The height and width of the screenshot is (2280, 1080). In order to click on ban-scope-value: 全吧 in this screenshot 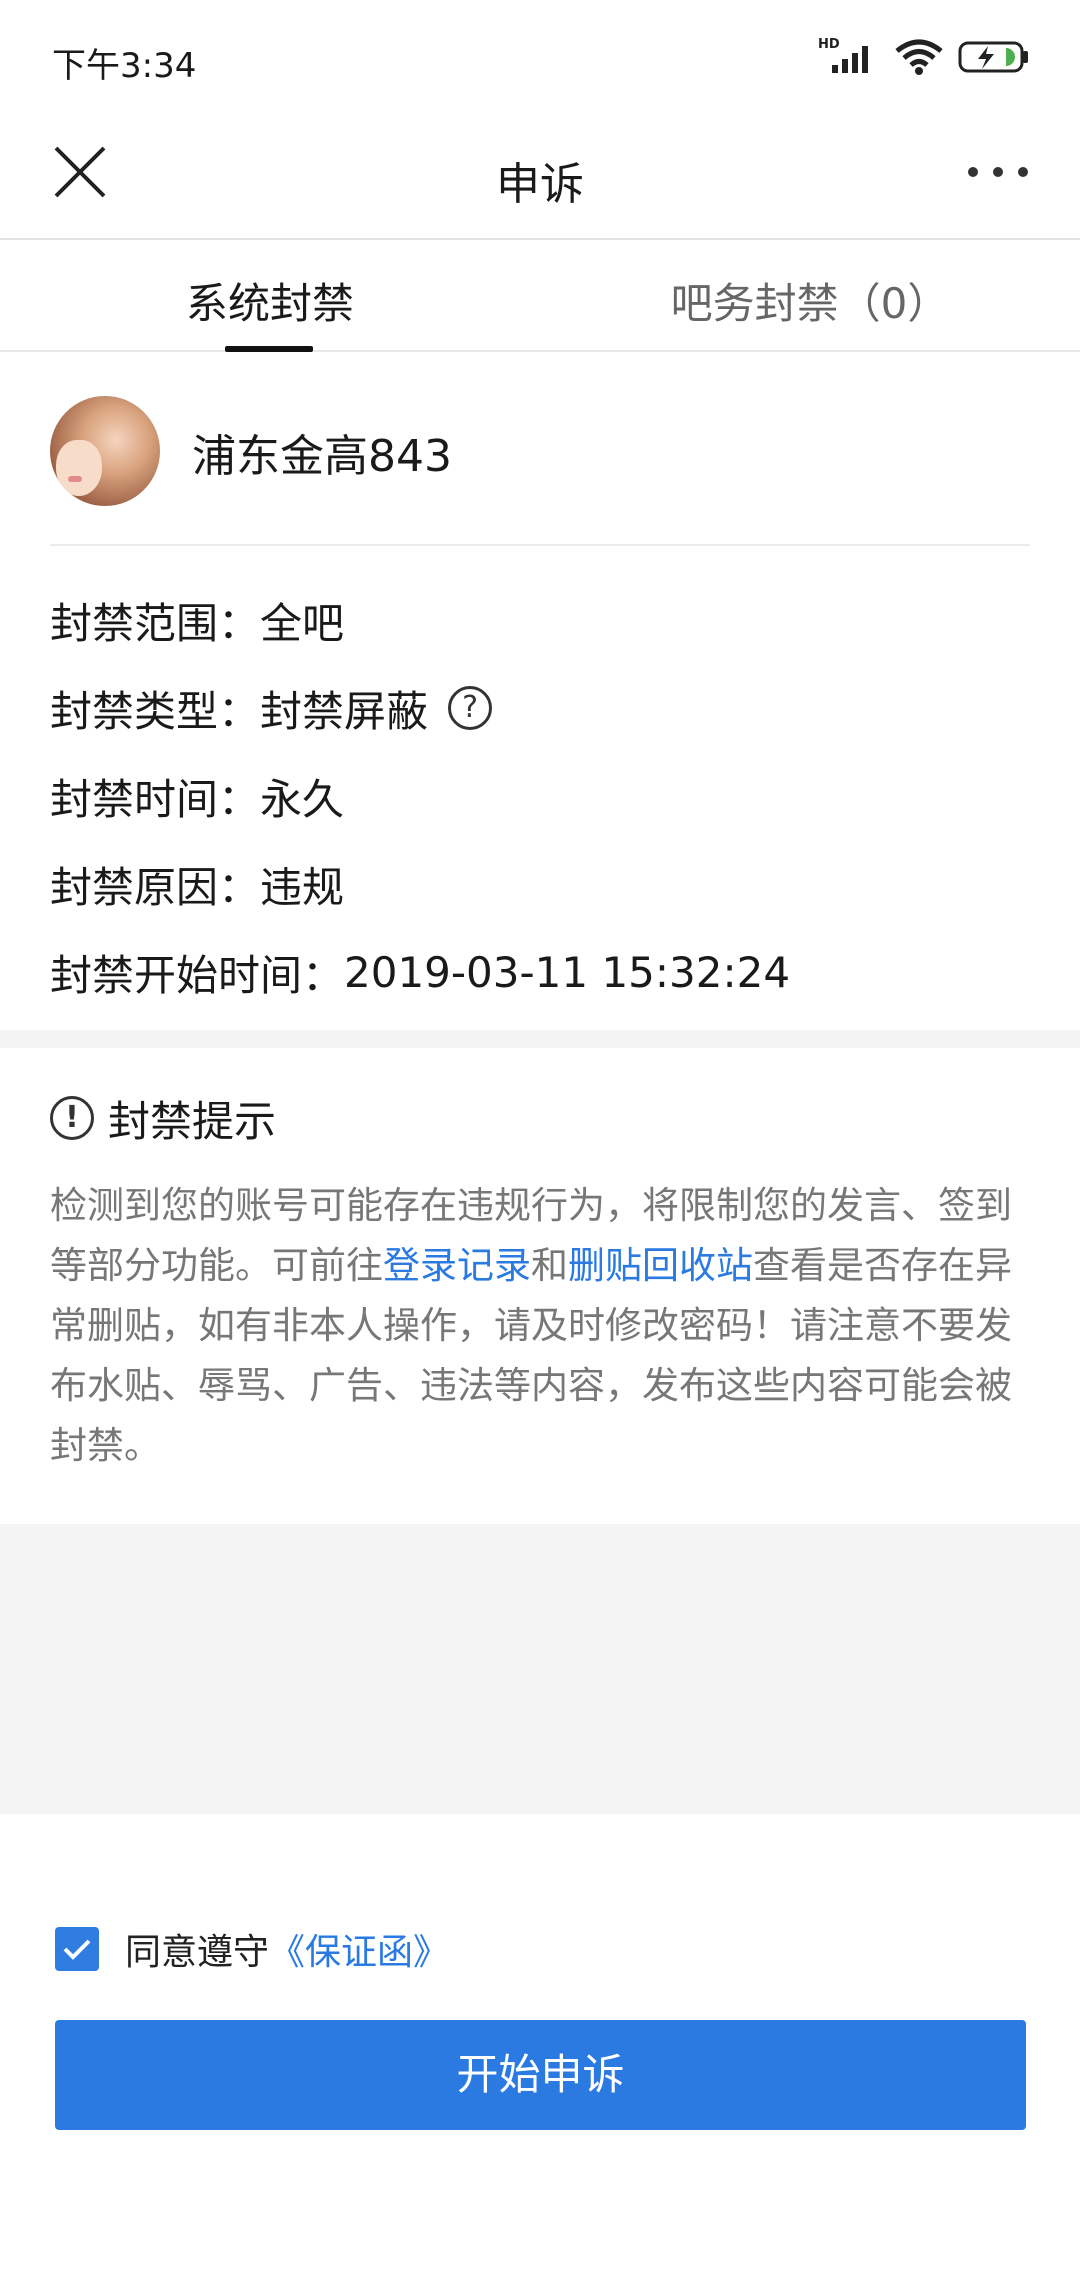, I will do `click(302, 623)`.